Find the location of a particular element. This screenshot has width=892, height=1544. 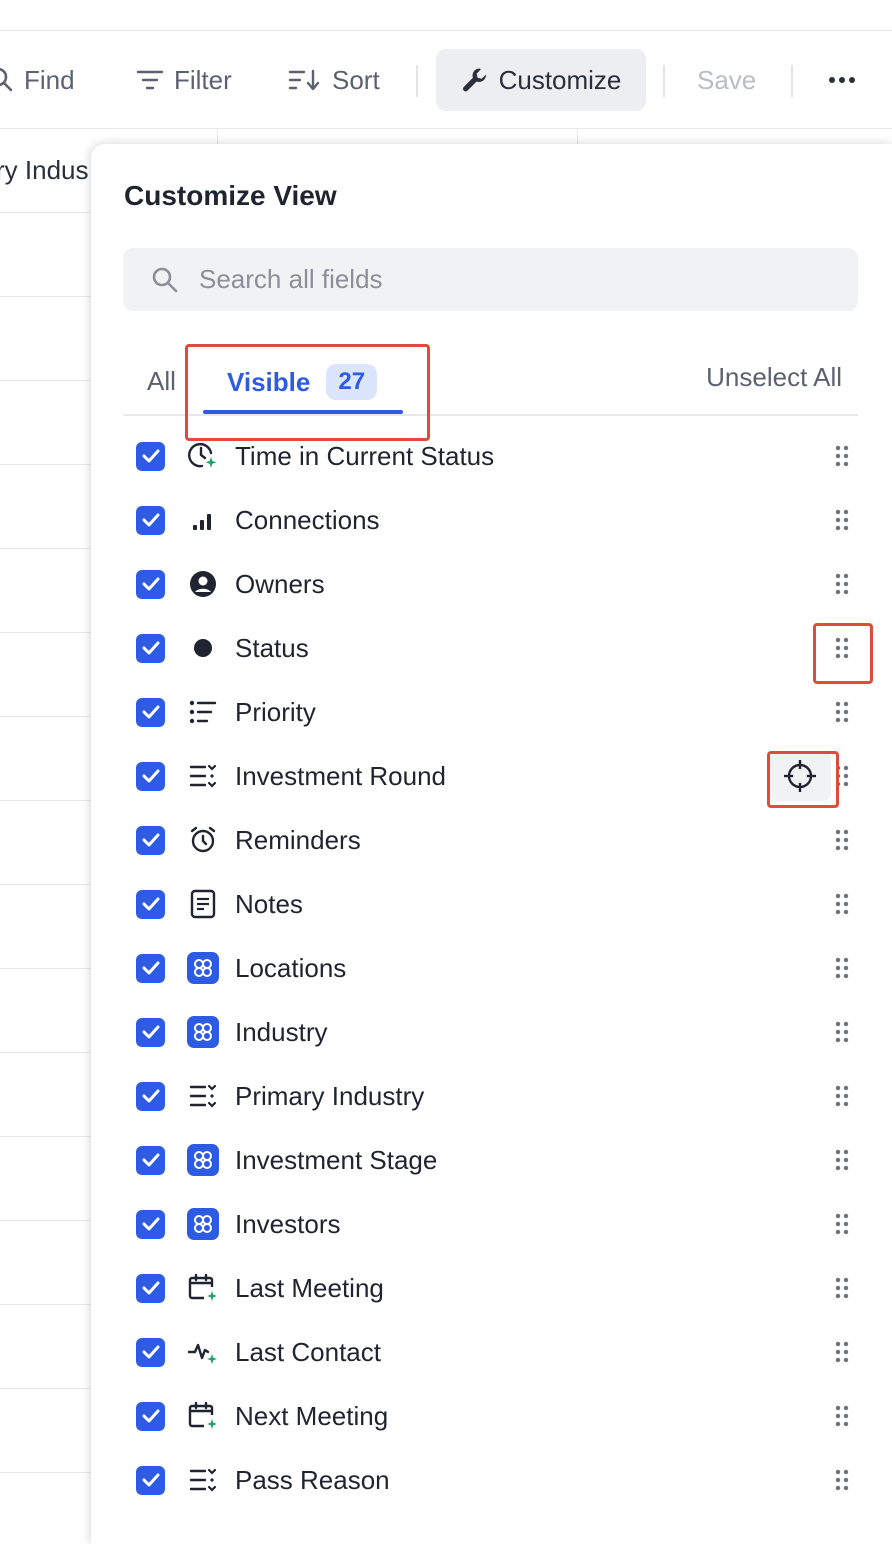

field-row-investment-round: Investment Round is located at coordinates (490, 776).